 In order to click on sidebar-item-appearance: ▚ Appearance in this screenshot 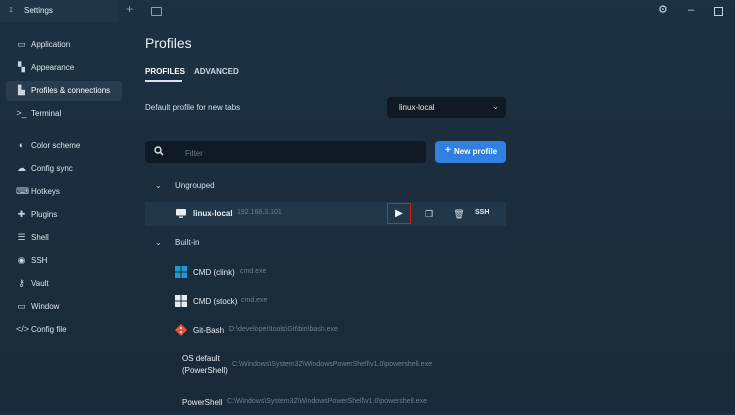, I will do `click(64, 68)`.